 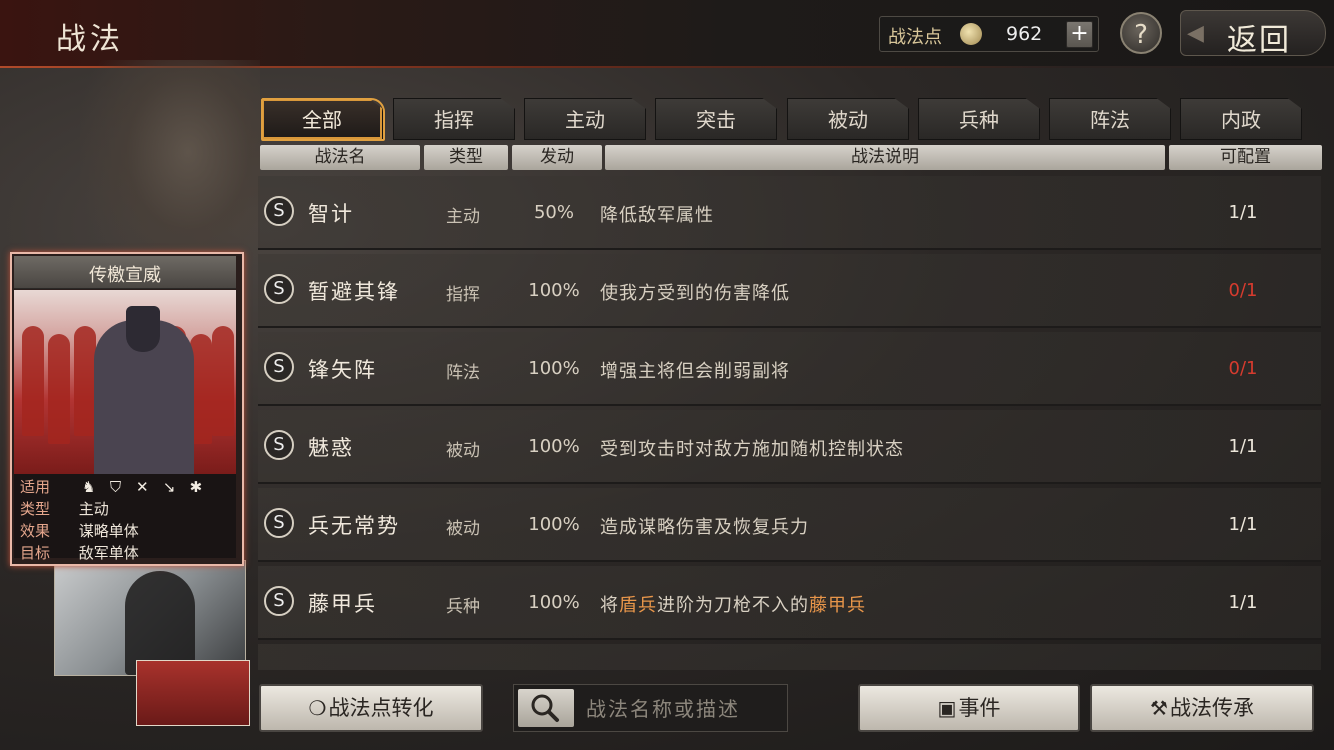 I want to click on card-info-panel: 适用 ♞ ⛉ ✕ ↘ ✱ 类型 主动 效果 谋略单体 目标 敌军单体, so click(x=125, y=518).